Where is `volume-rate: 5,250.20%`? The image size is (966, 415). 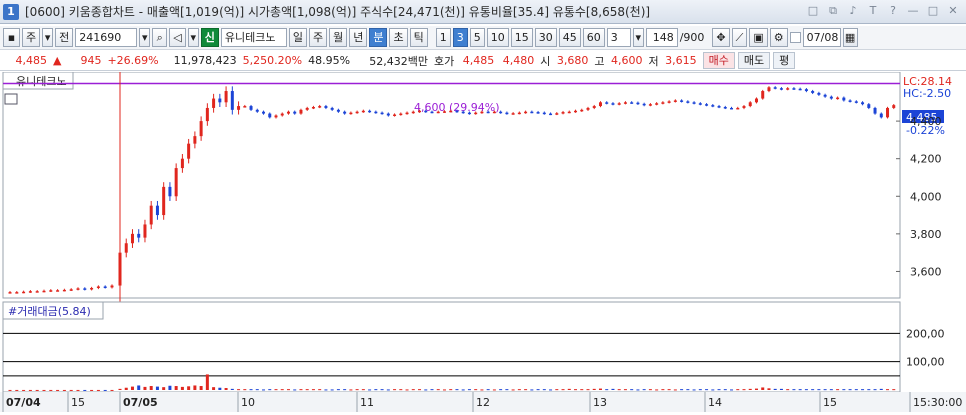 volume-rate: 5,250.20% is located at coordinates (272, 60).